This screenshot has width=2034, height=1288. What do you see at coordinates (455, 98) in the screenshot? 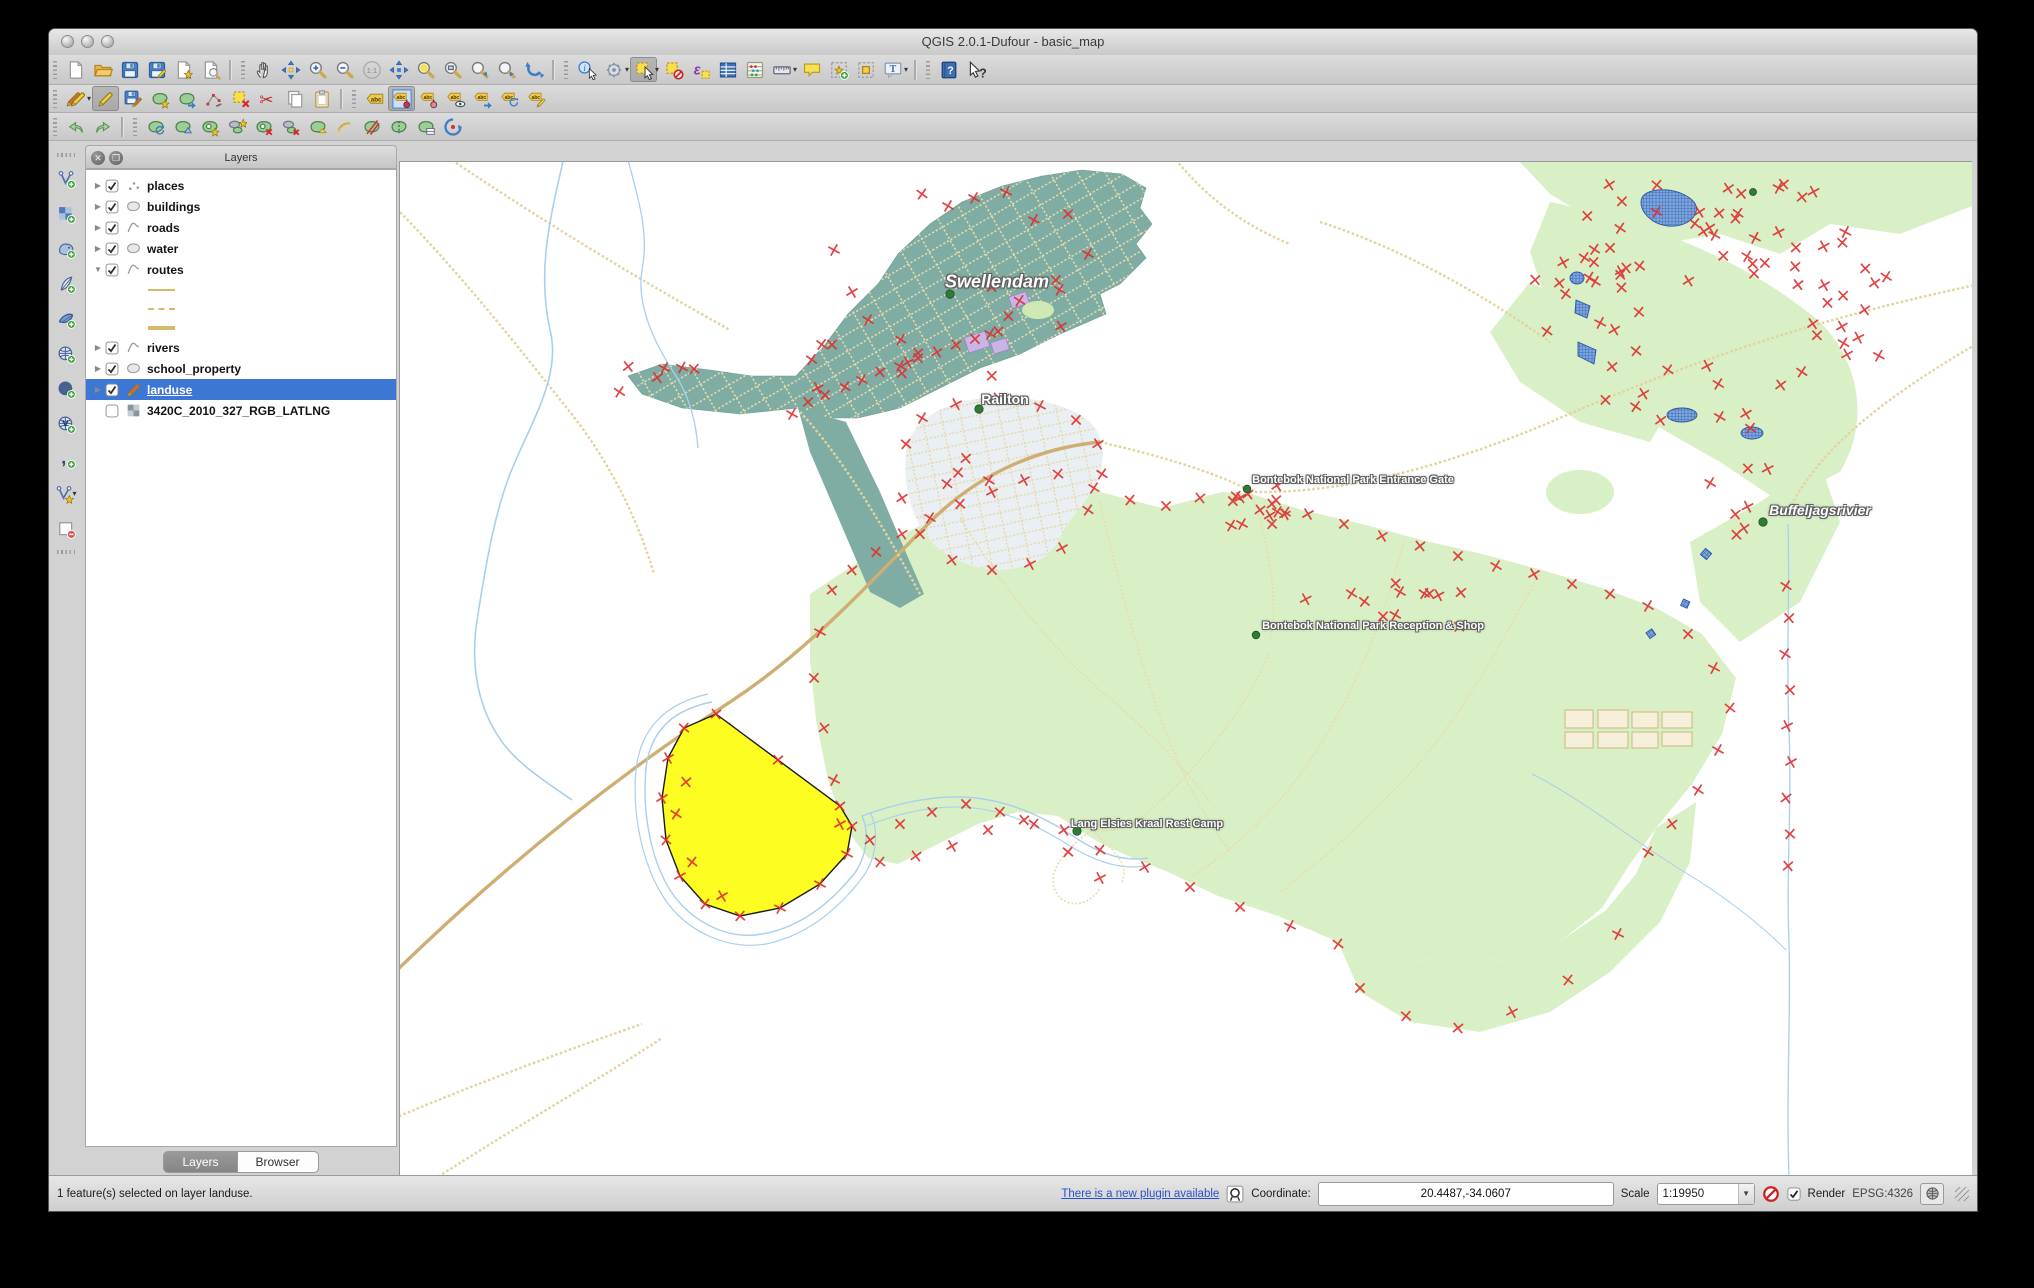
I see `show-hide-labels-button: abc` at bounding box center [455, 98].